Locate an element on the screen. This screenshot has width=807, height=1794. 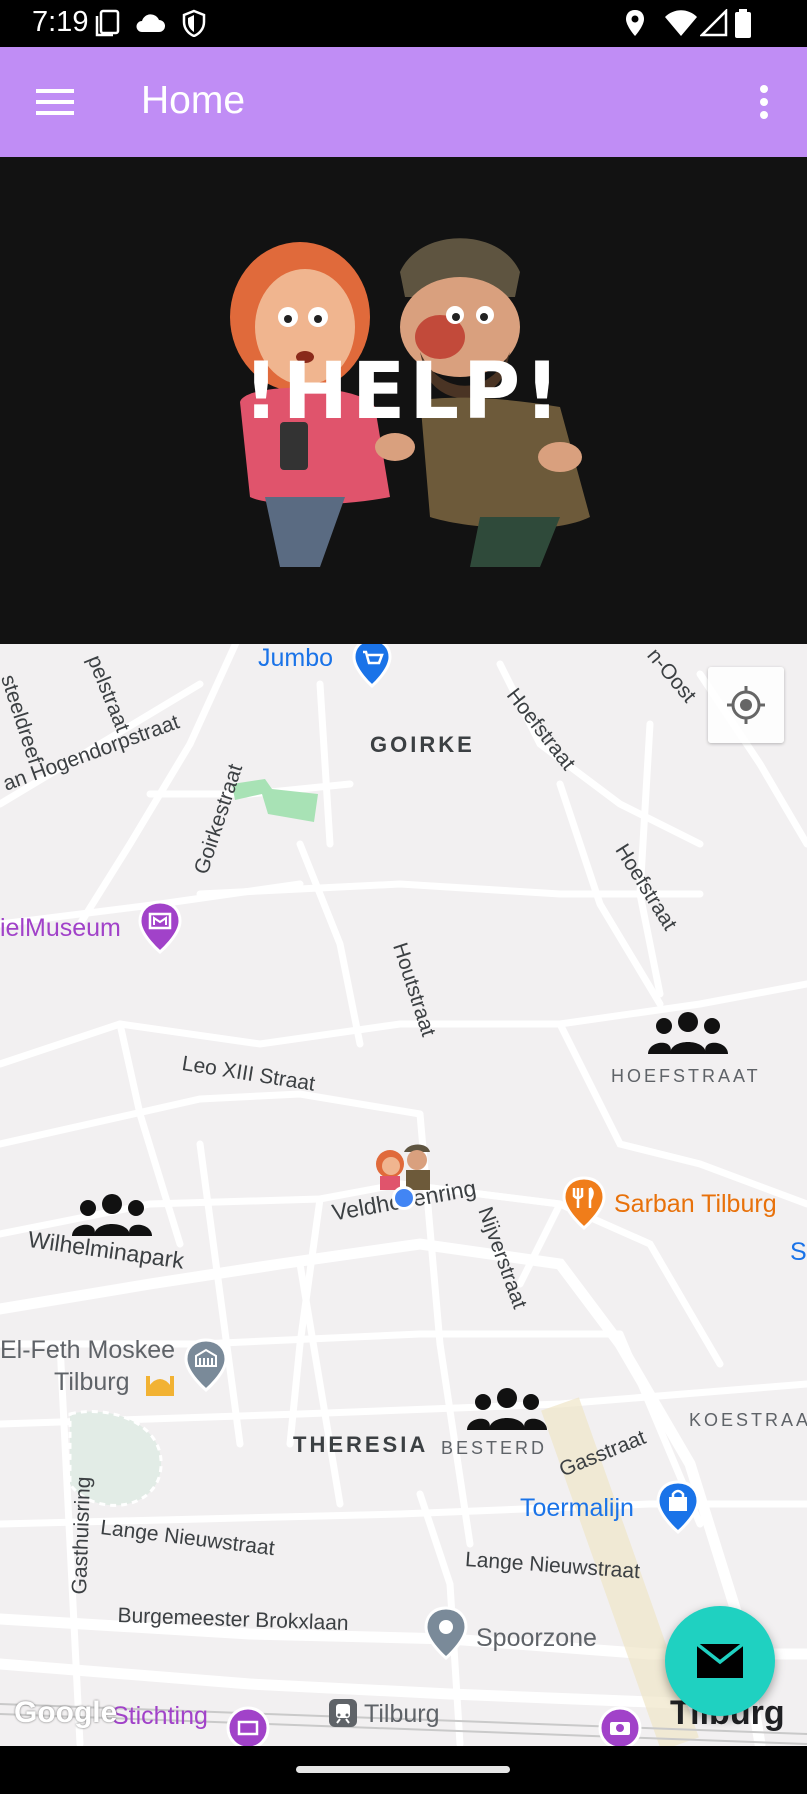
street-label: Gasthuisring is located at coordinates (82, 1535).